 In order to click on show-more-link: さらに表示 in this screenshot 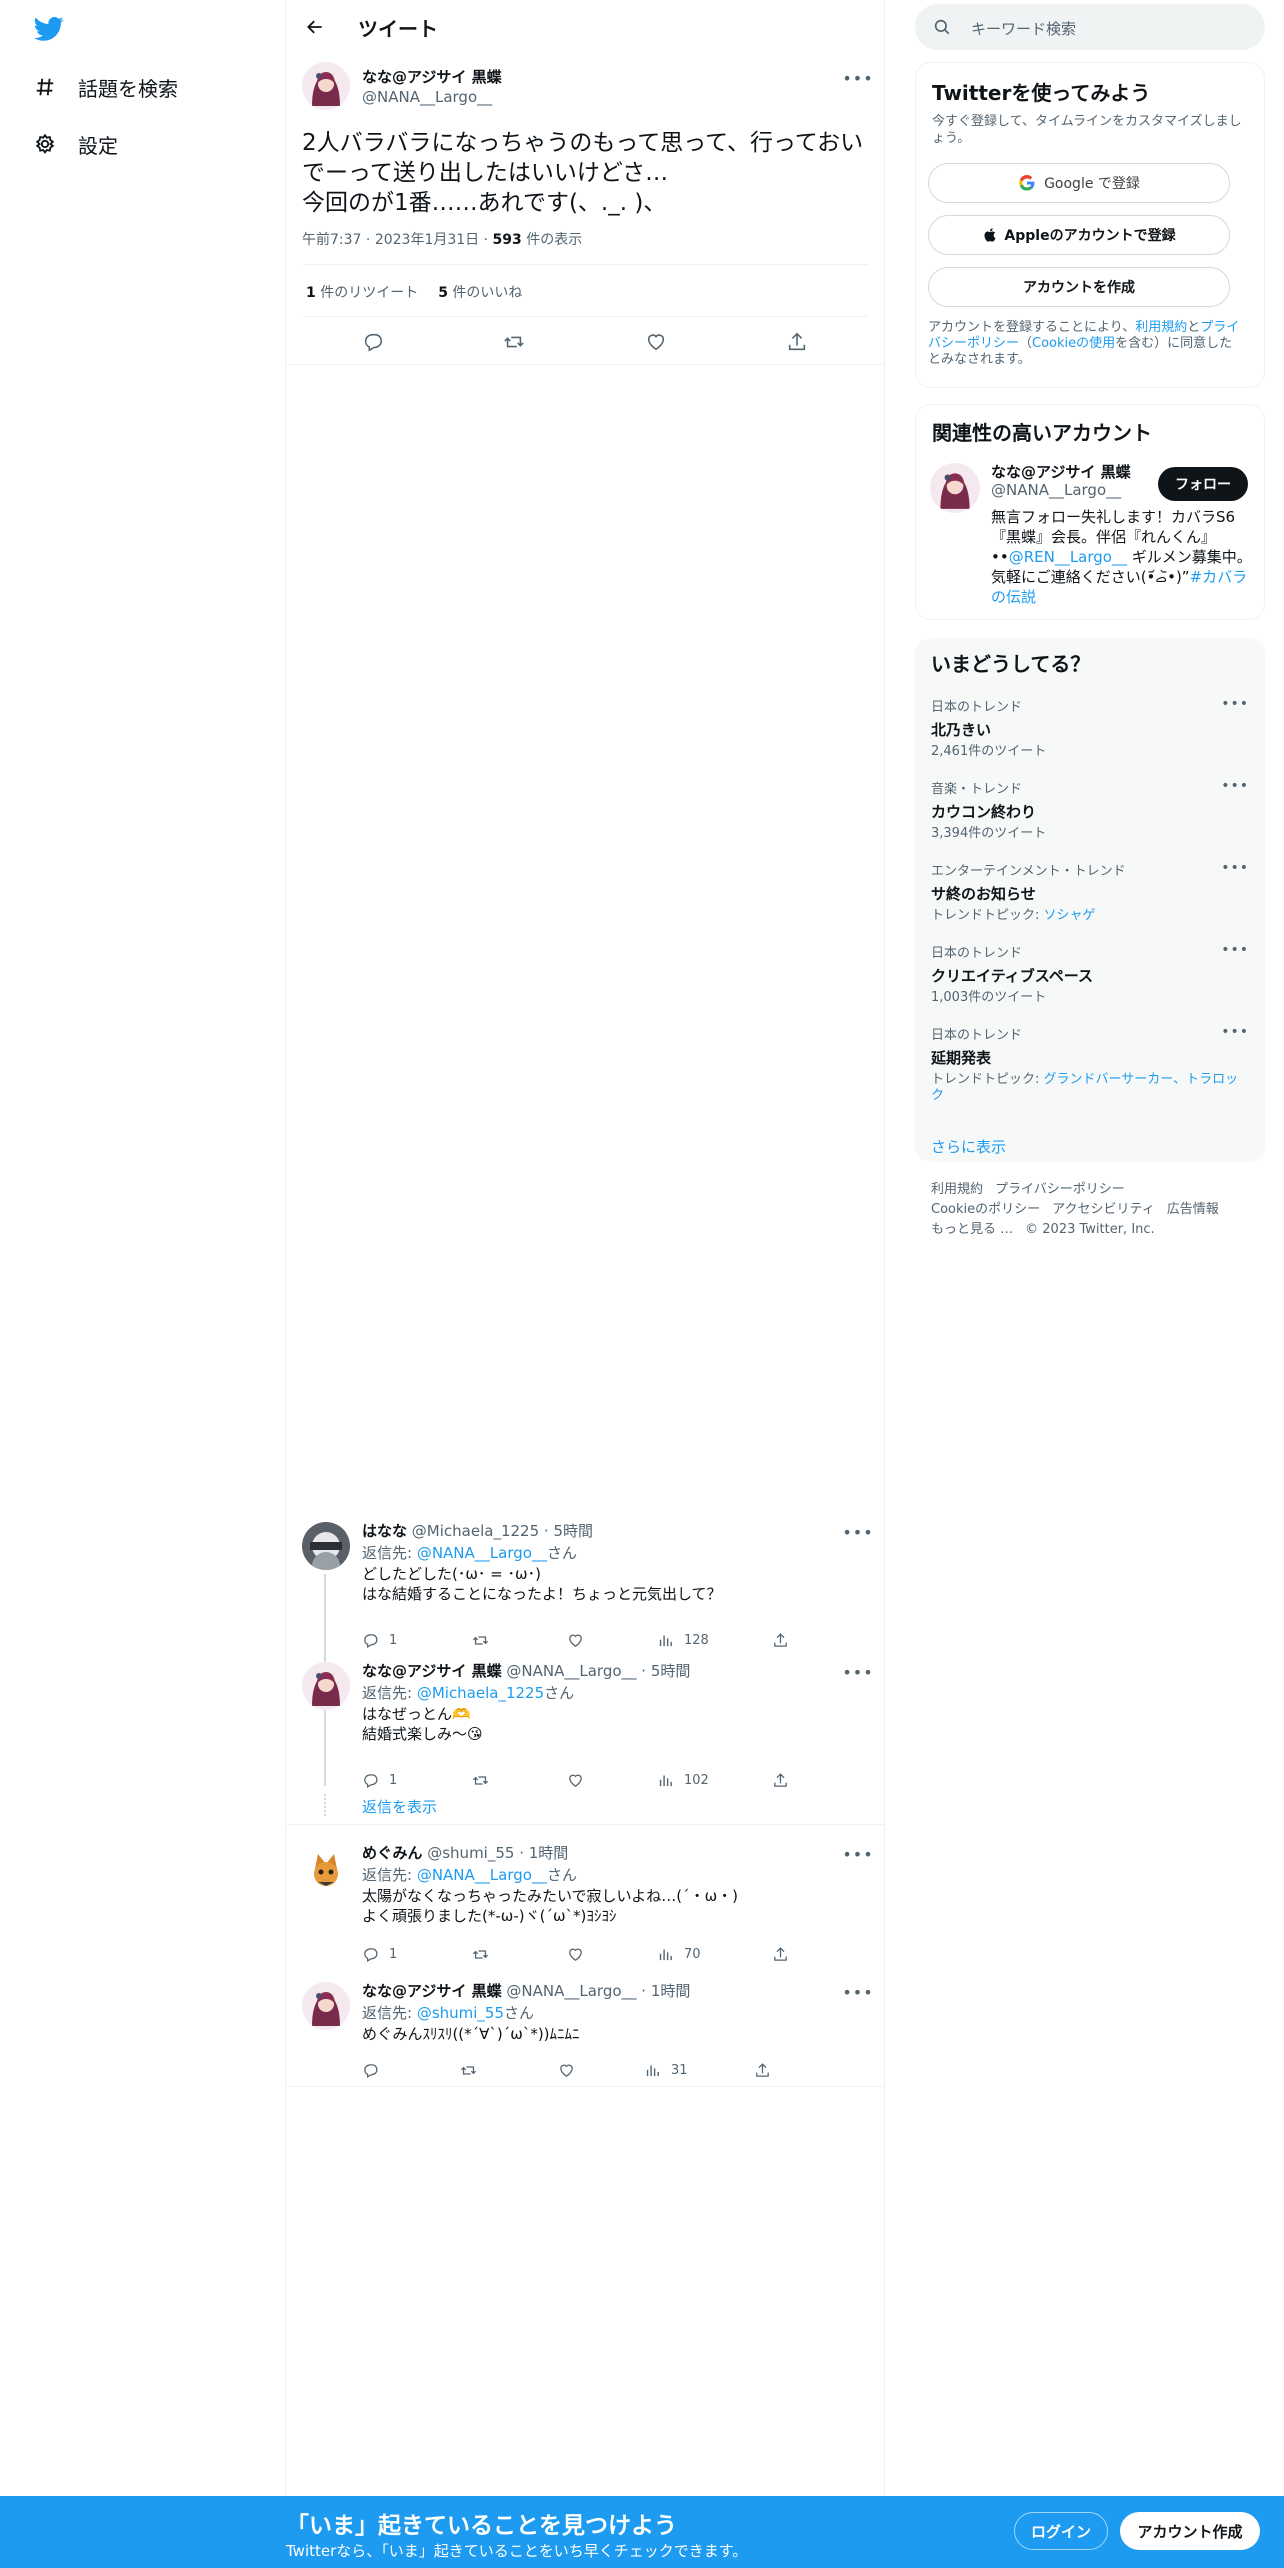, I will do `click(968, 1146)`.